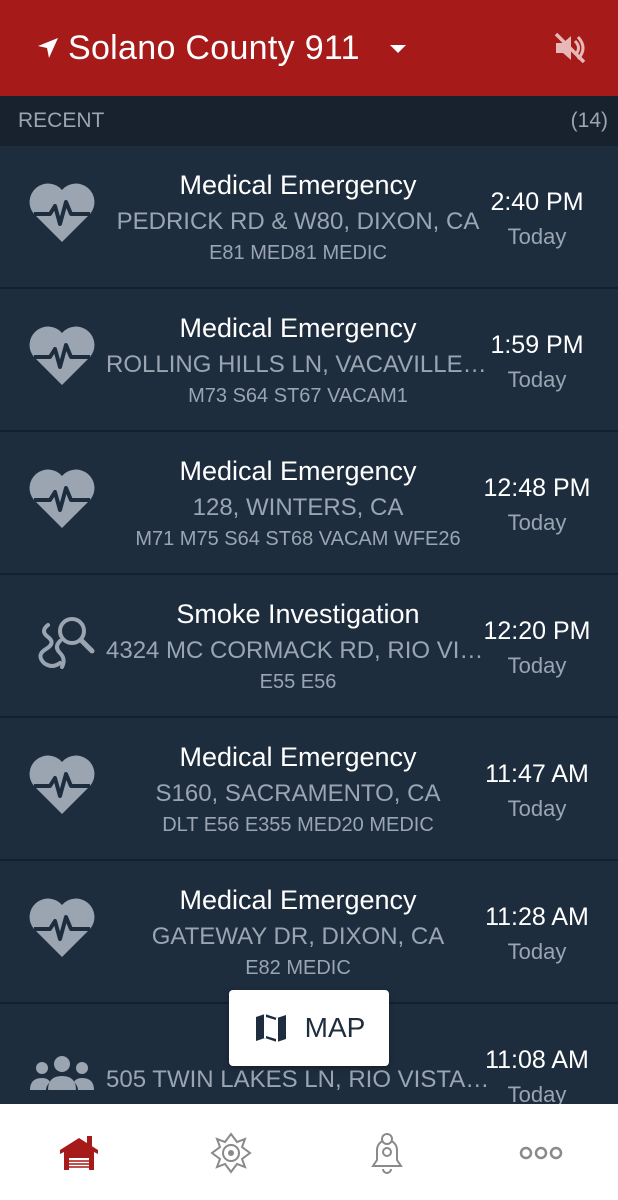 This screenshot has height=1200, width=618. I want to click on more-dots-icon, so click(541, 1153).